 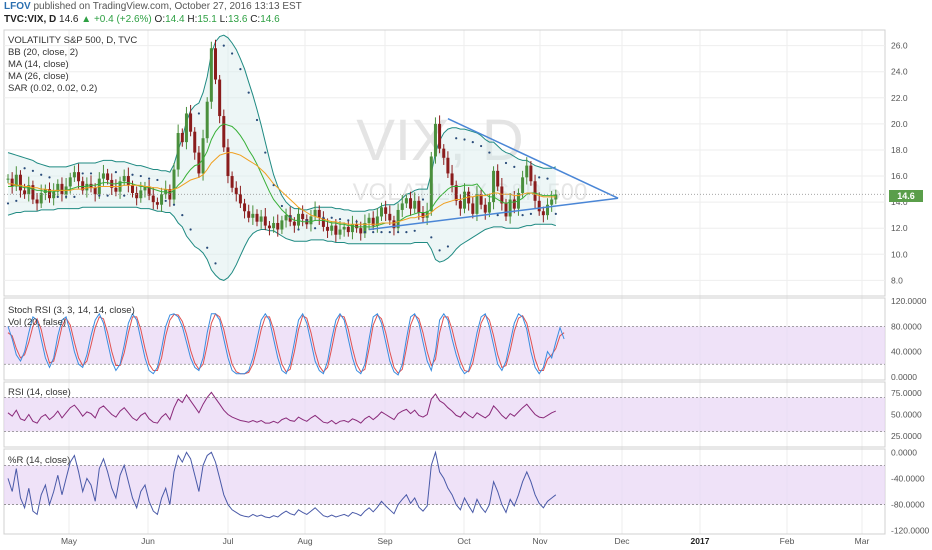 What do you see at coordinates (71, 310) in the screenshot?
I see `stoch-indicator-0: Stoch RSI (3, 3, 14, 14, close)` at bounding box center [71, 310].